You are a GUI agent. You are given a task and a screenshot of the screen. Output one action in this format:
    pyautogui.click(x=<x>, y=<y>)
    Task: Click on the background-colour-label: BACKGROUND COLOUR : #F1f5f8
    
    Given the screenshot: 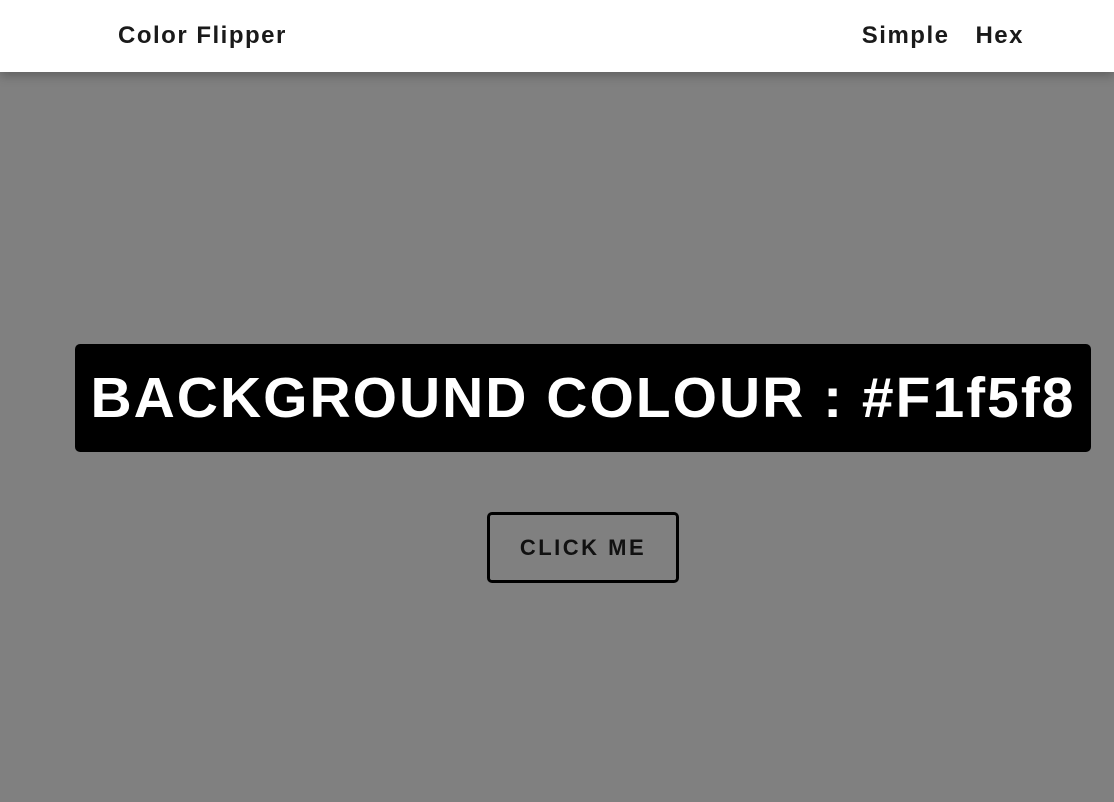 What is the action you would take?
    pyautogui.click(x=583, y=397)
    